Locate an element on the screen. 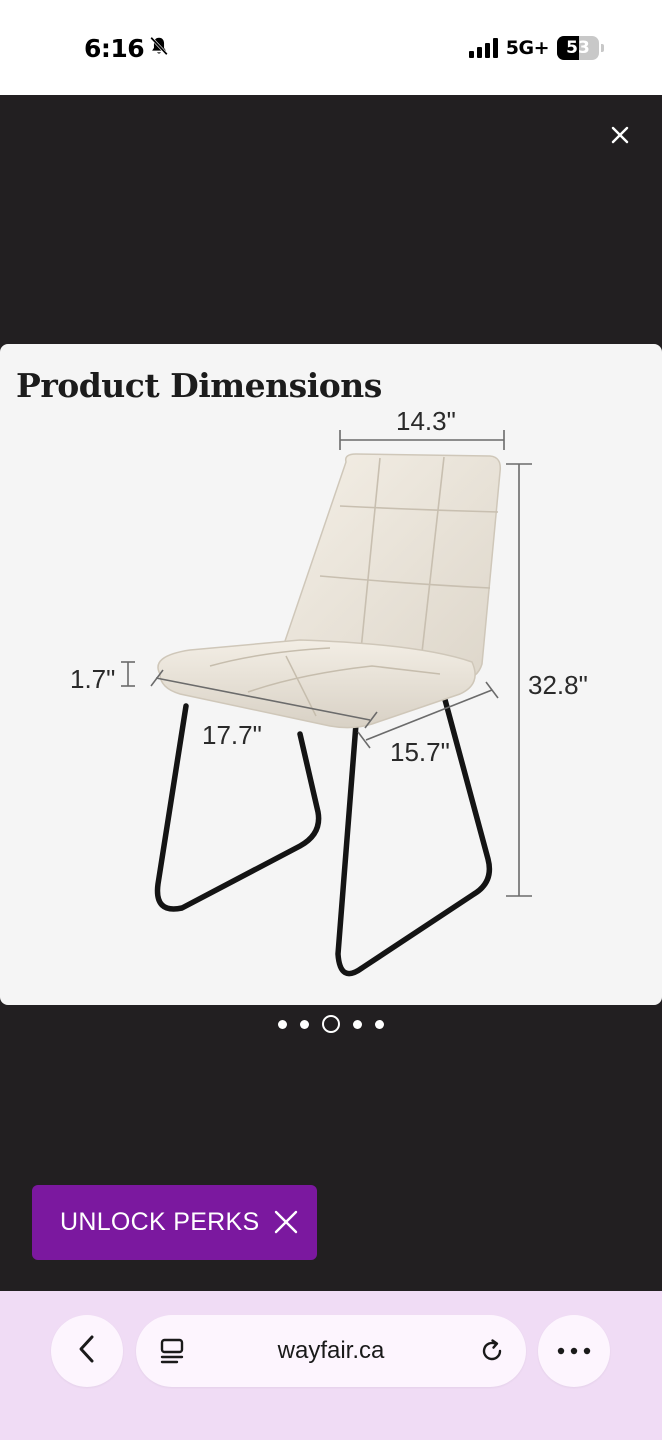 Image resolution: width=662 pixels, height=1440 pixels. back-button is located at coordinates (87, 1351).